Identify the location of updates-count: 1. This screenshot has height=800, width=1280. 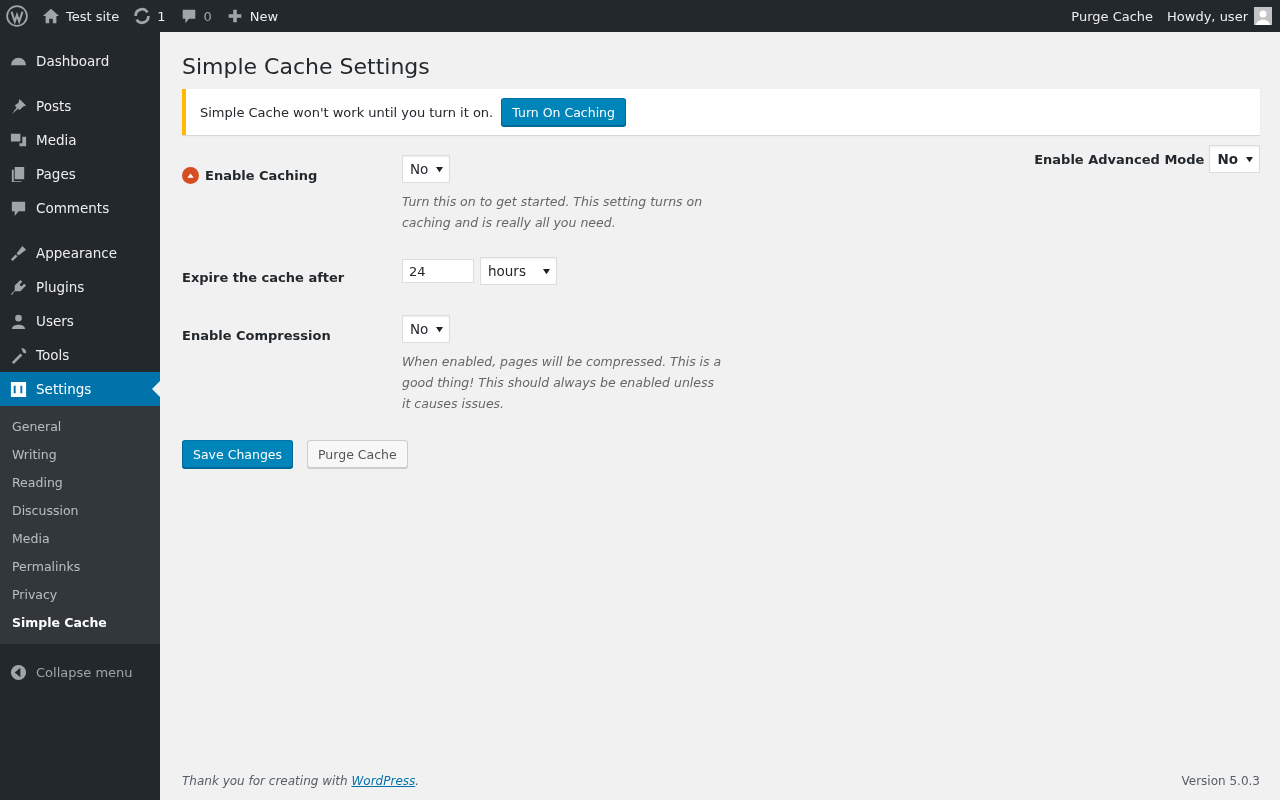
(161, 16).